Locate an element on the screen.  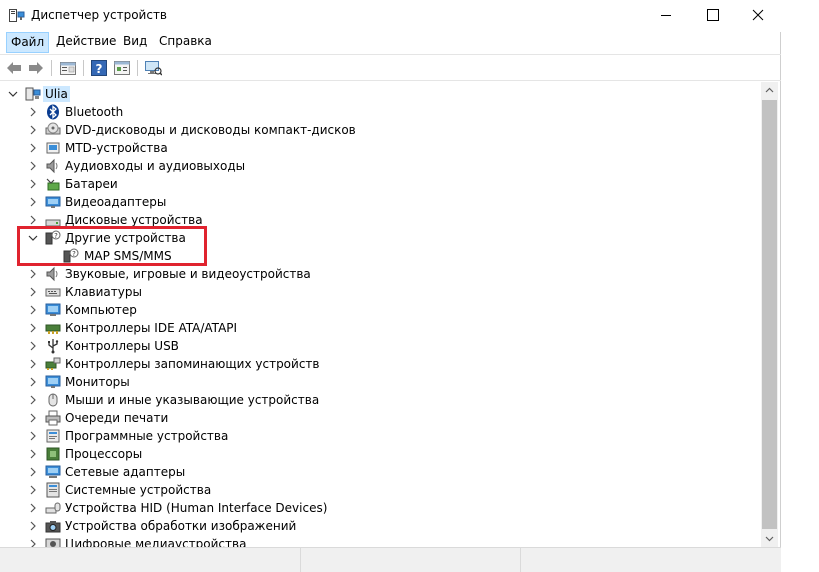
monitor-icon is located at coordinates (53, 382).